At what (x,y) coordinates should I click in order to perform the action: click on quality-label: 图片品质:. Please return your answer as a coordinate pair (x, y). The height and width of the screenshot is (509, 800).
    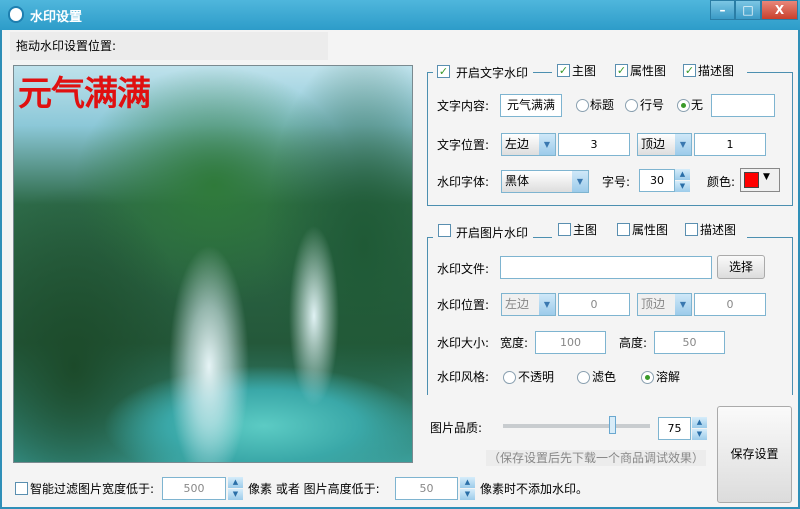
    Looking at the image, I should click on (456, 428).